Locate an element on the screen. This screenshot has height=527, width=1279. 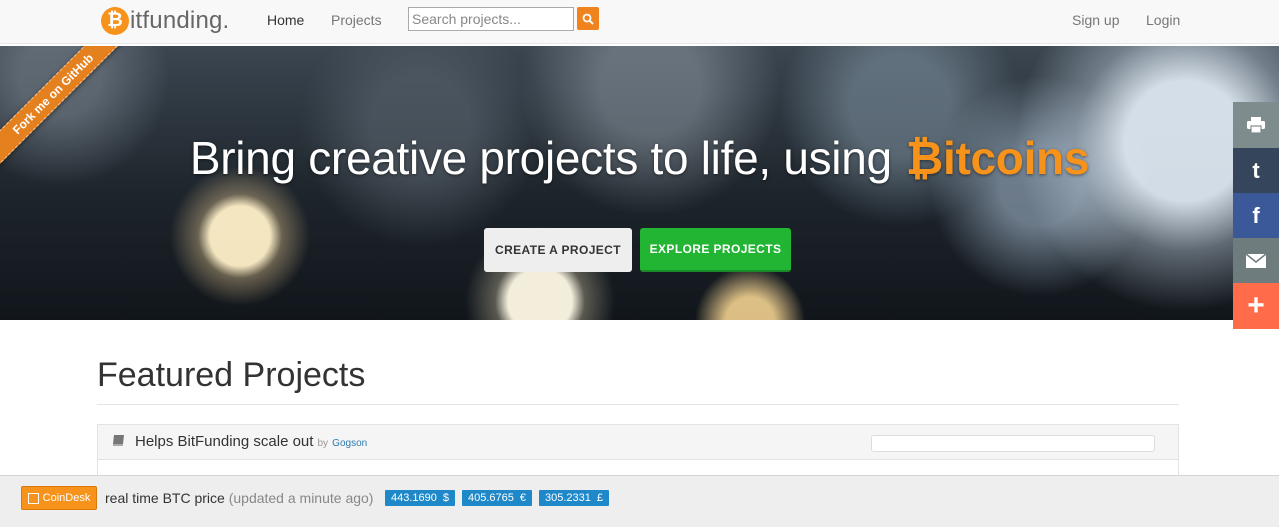
email-icon is located at coordinates (1256, 261).